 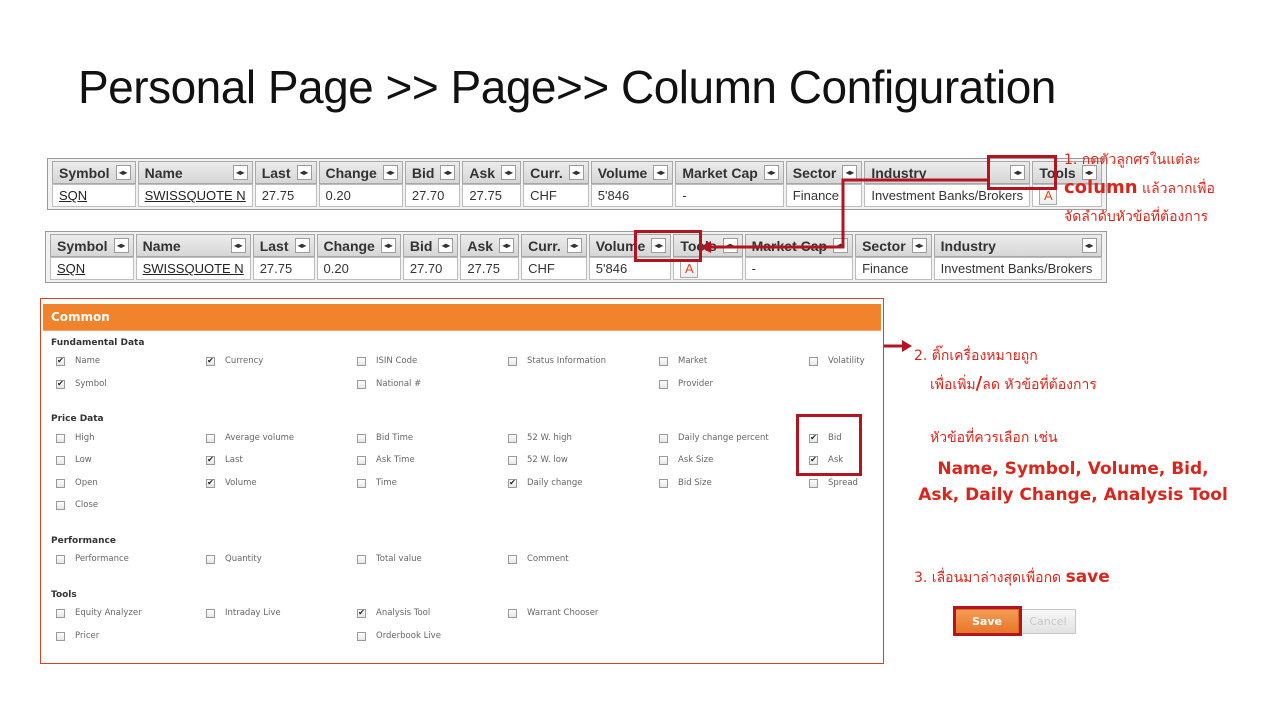 I want to click on option-open: Open, so click(x=77, y=483).